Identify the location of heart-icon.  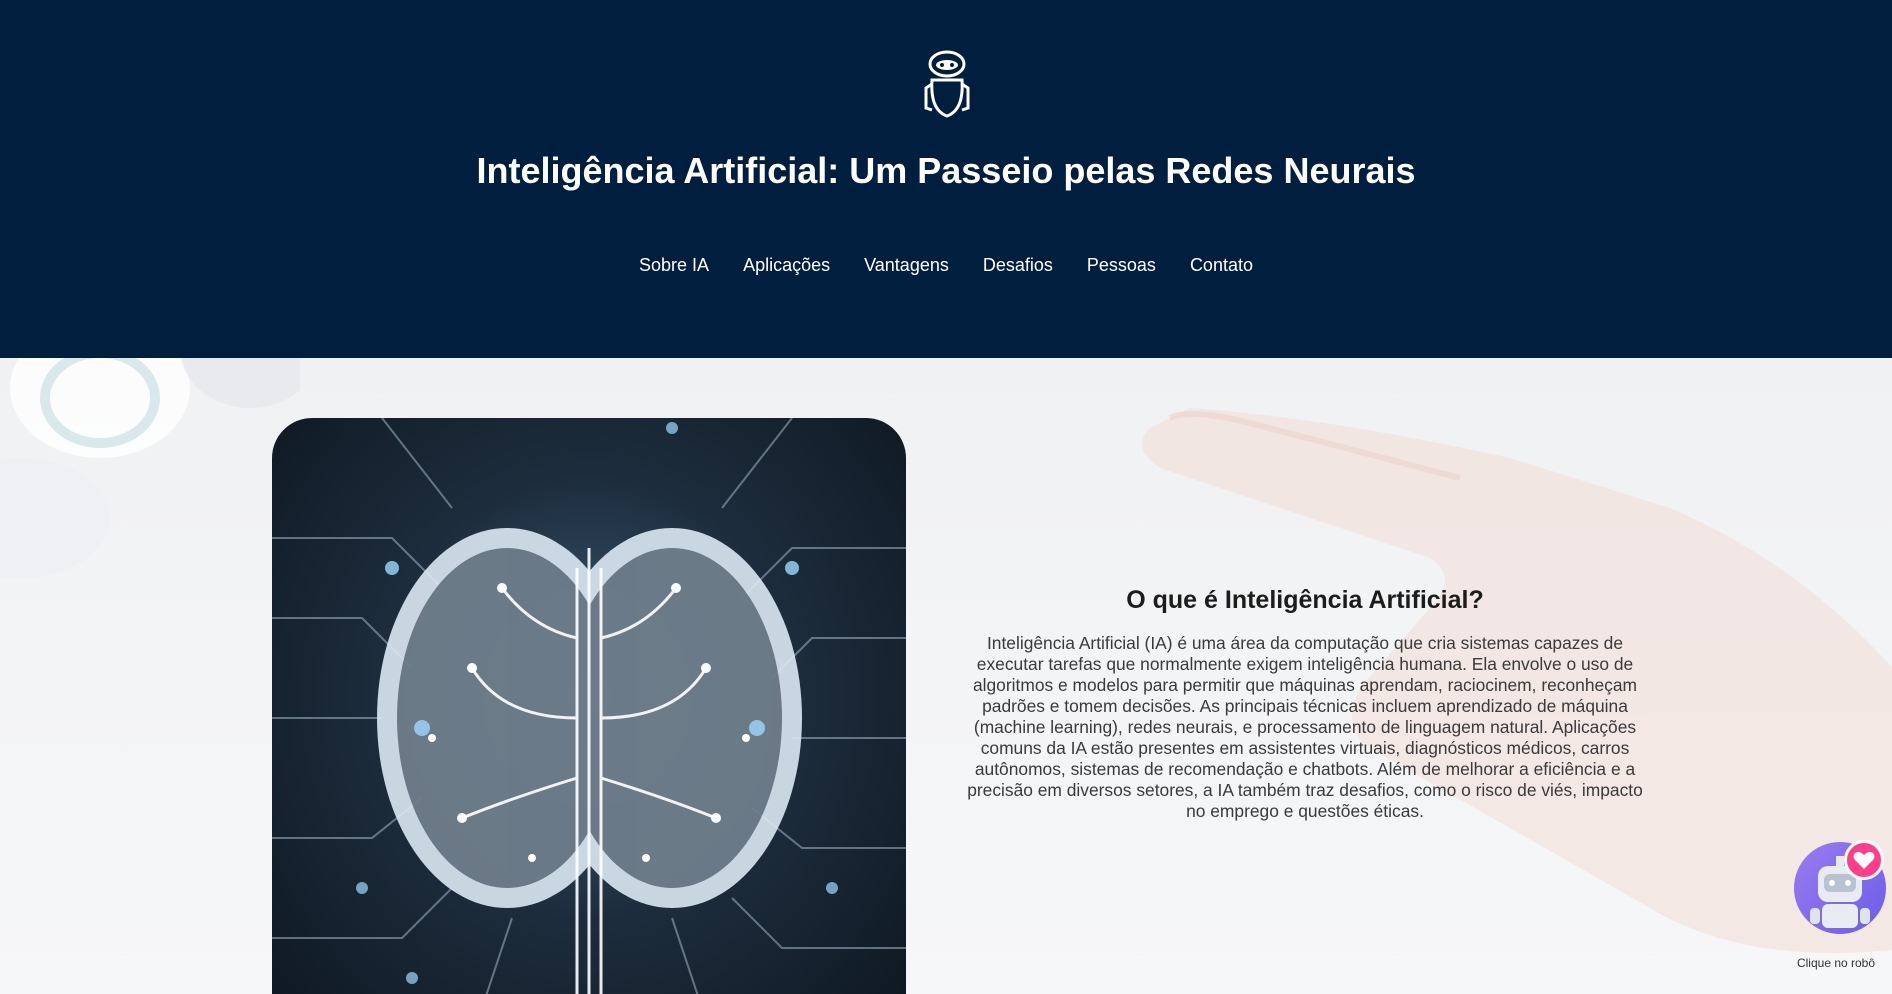
(1864, 860).